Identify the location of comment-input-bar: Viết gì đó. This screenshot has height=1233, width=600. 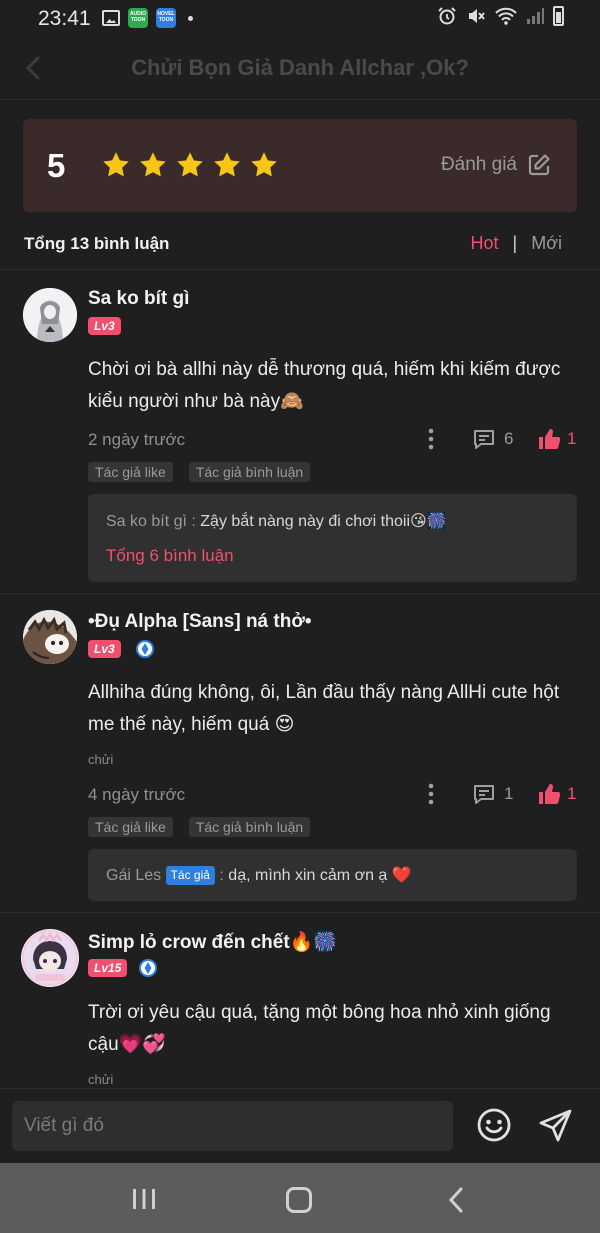
(300, 1125).